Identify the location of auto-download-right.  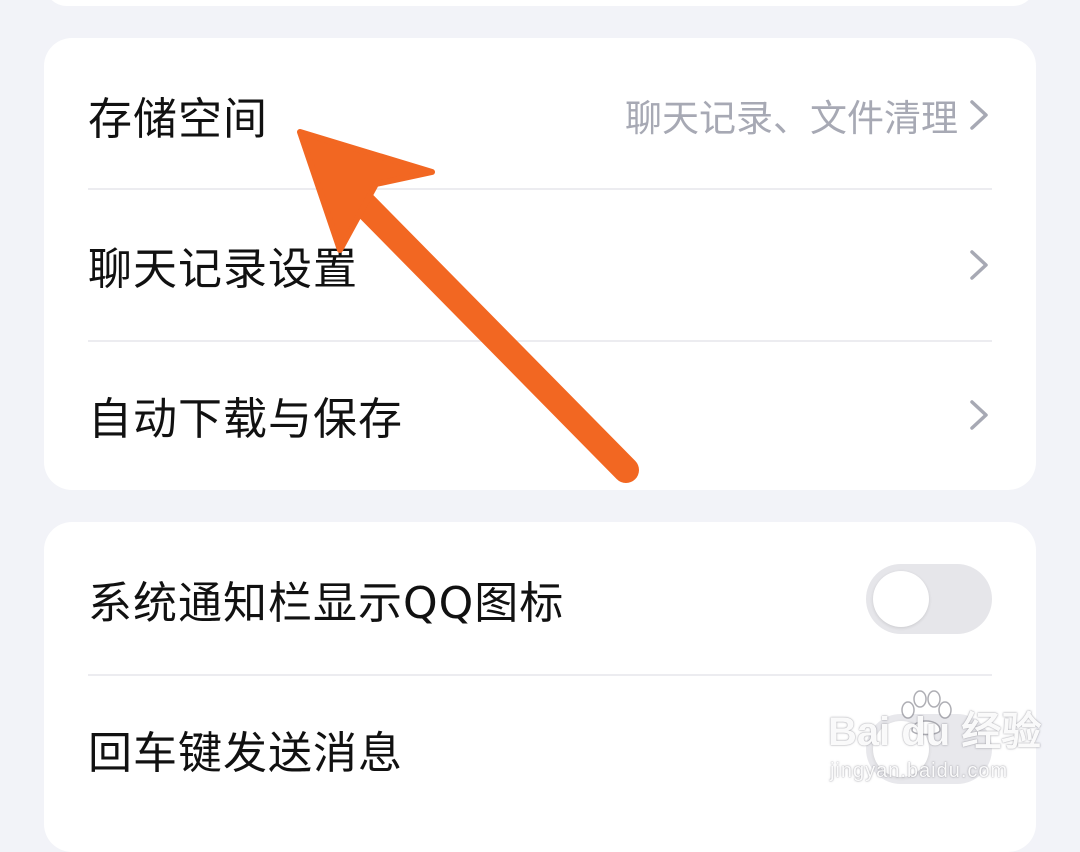
(979, 415).